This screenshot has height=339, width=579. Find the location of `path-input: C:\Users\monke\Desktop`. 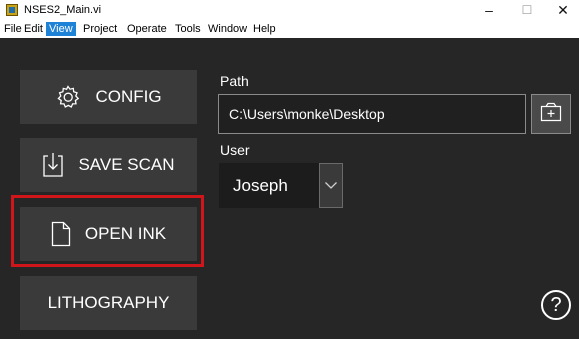

path-input: C:\Users\monke\Desktop is located at coordinates (372, 114).